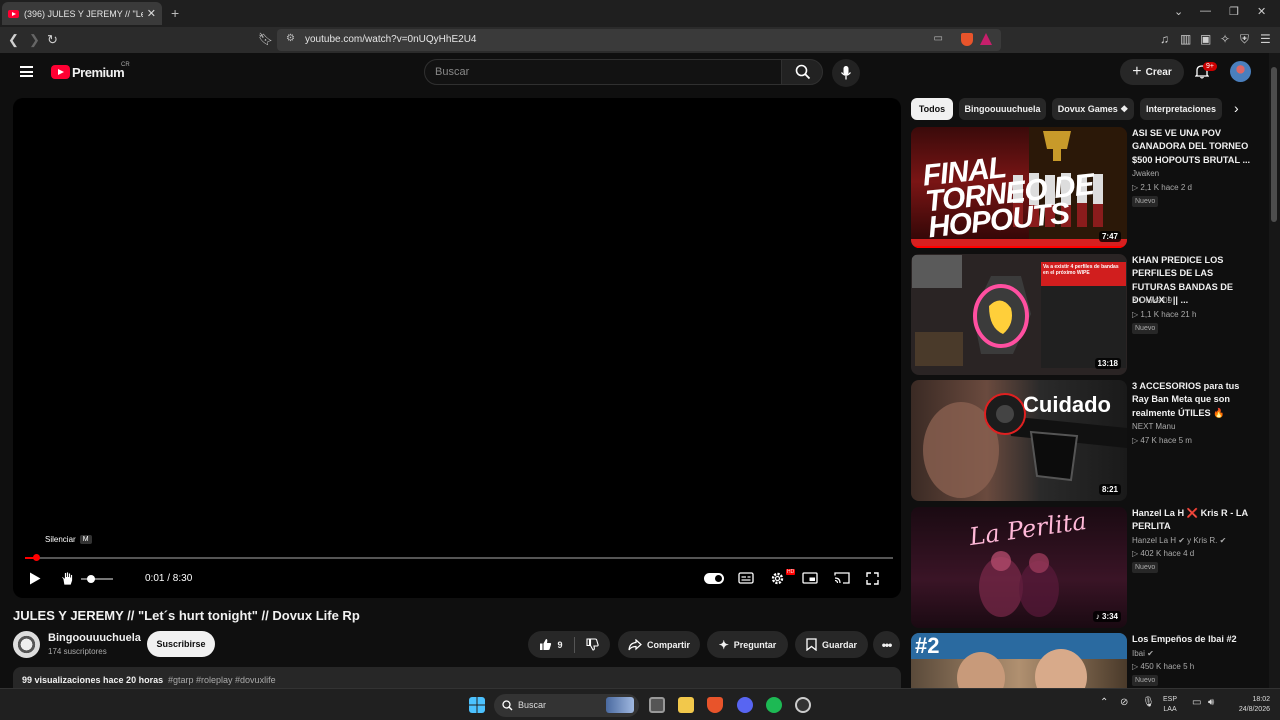  What do you see at coordinates (1153, 426) in the screenshot?
I see `channel-name: NEXT Manu` at bounding box center [1153, 426].